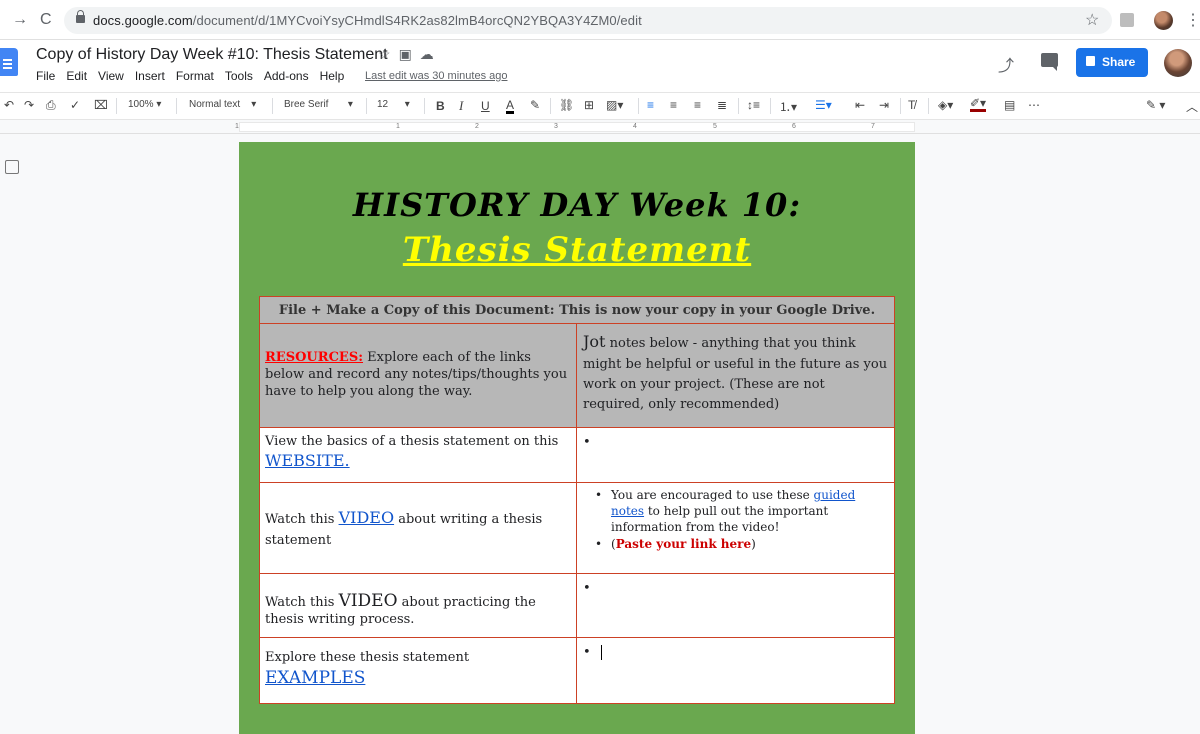 This screenshot has height=734, width=1200. I want to click on comment-history-icon, so click(1049, 62).